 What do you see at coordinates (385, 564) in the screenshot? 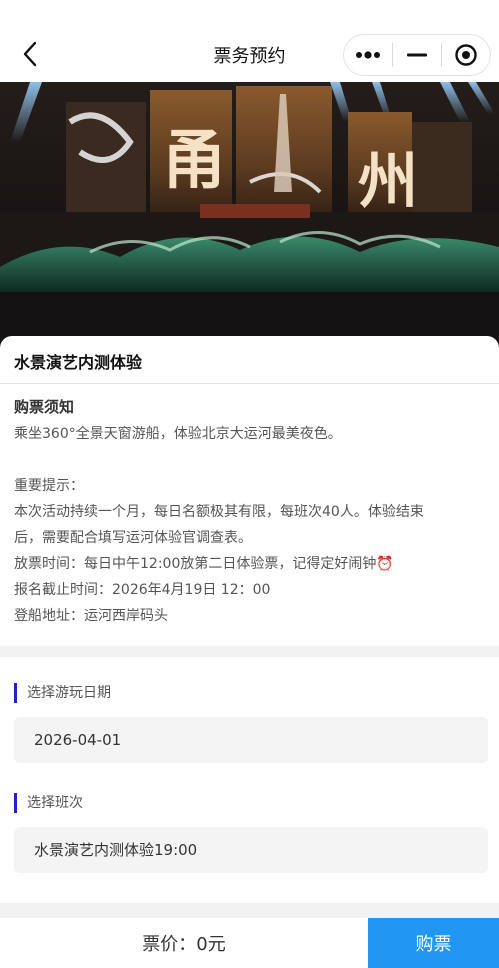
I see `alarm-clock-icon: ⏰` at bounding box center [385, 564].